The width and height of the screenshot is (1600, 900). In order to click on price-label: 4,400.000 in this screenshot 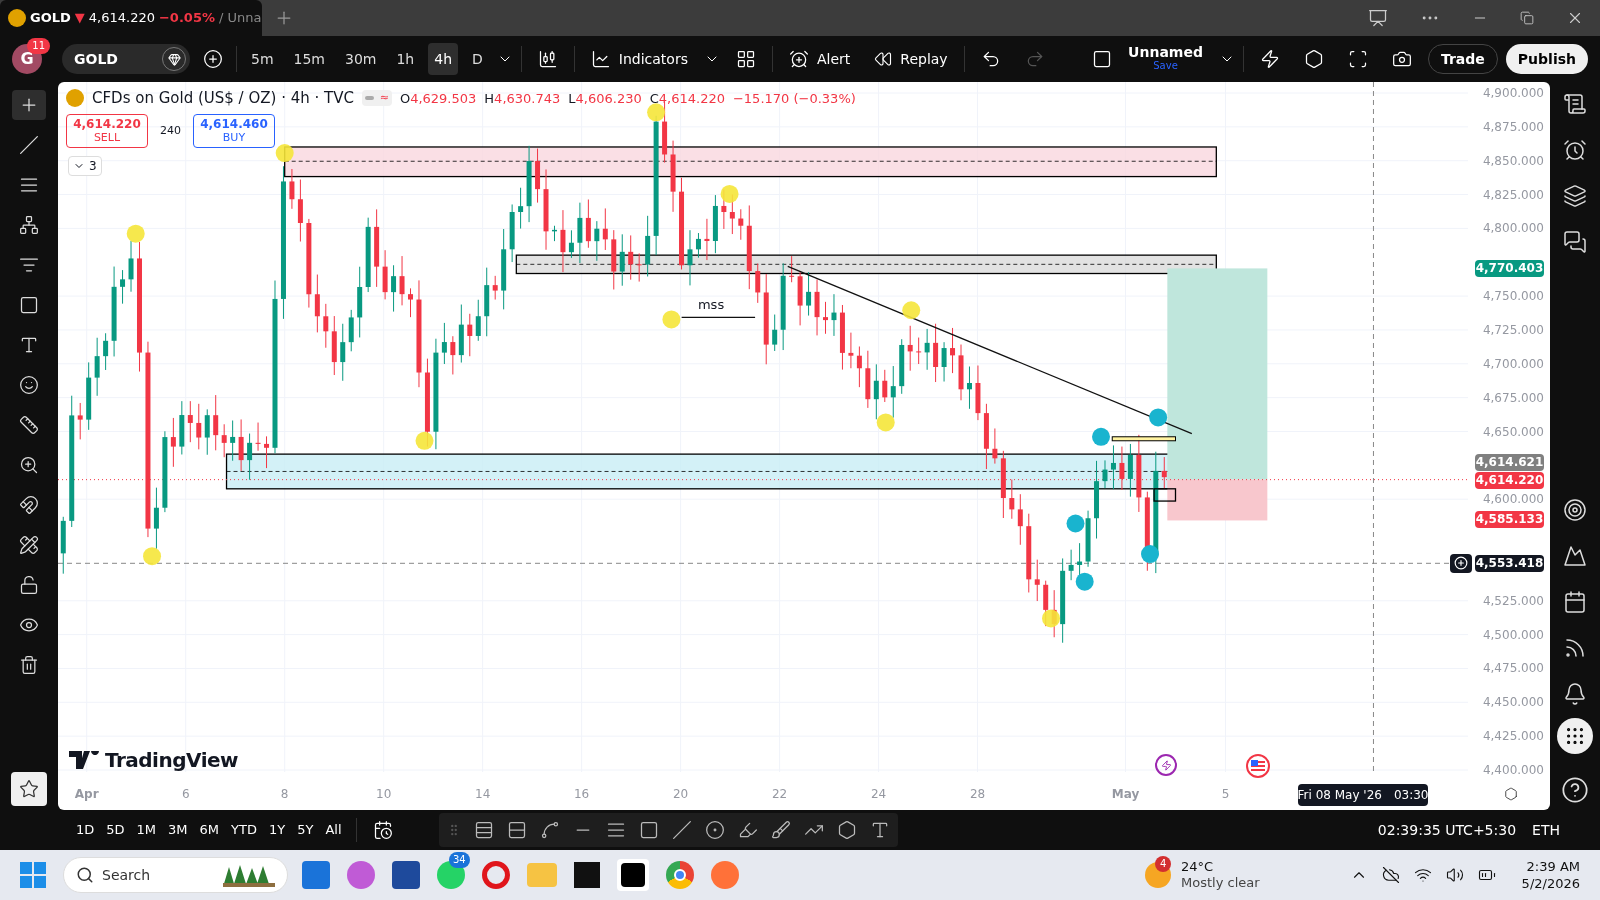, I will do `click(1513, 770)`.